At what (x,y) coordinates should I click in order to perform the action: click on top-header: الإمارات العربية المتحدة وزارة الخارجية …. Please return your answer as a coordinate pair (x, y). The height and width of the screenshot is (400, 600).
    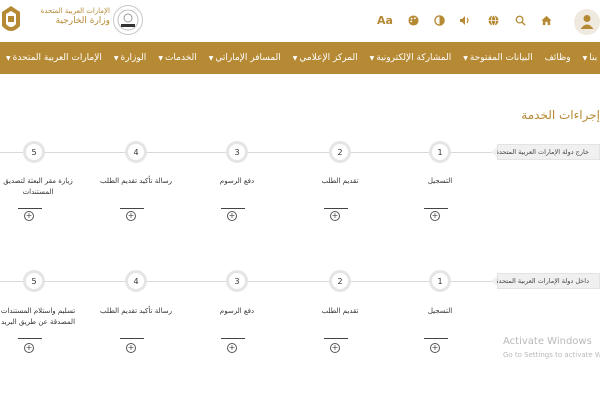
    Looking at the image, I should click on (300, 21).